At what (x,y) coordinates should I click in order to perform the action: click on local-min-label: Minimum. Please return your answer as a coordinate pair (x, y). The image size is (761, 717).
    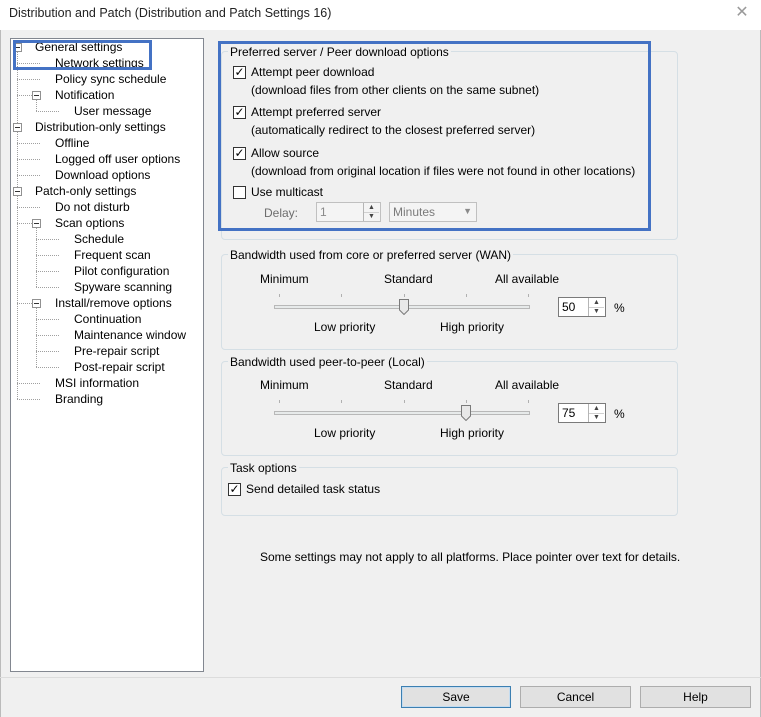
    Looking at the image, I should click on (284, 385).